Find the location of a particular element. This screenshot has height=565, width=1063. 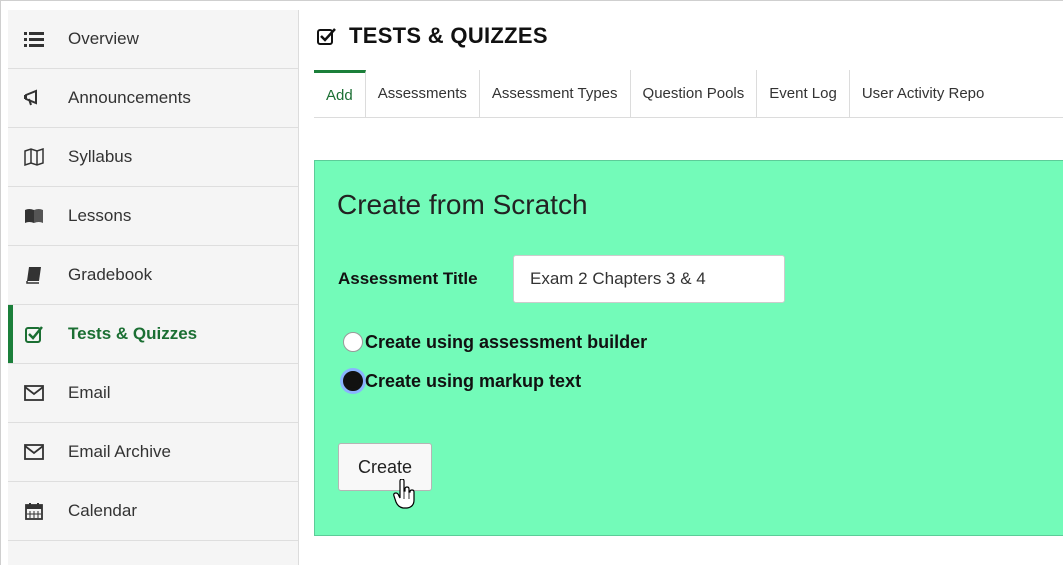

page-title-text: TESTS & QUIZZES is located at coordinates (448, 35).